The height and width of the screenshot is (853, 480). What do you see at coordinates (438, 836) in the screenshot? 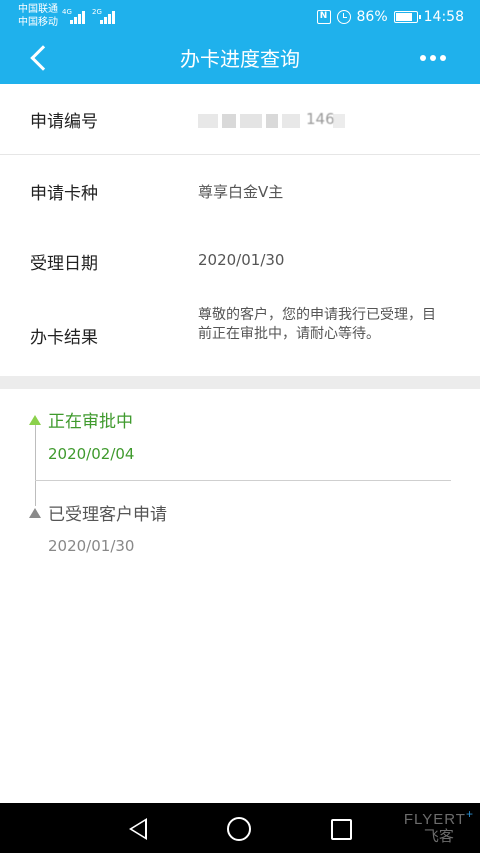
I see `watermark-text-cn: 飞客` at bounding box center [438, 836].